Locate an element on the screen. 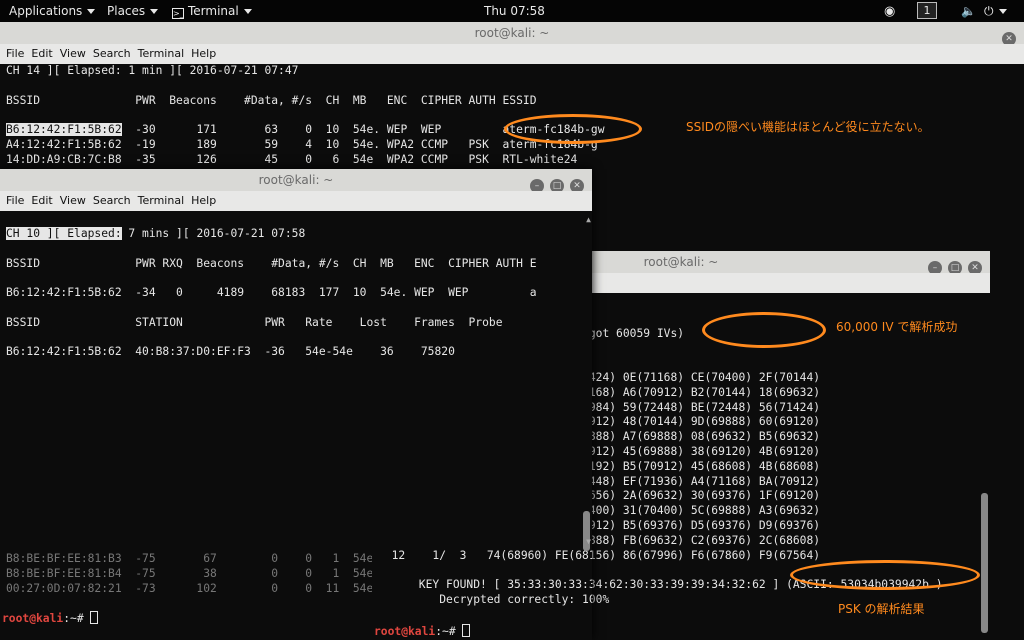  terminal-line: BSSID STATION PWR Rate Lost Frames Probe is located at coordinates (254, 322).